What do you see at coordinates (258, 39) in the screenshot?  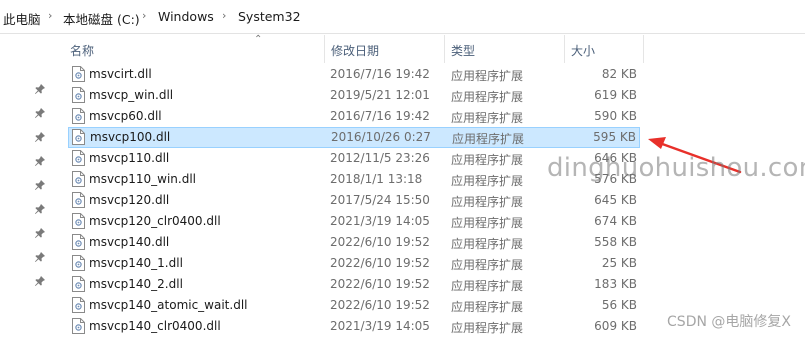 I see `sort-up-icon: ⌃` at bounding box center [258, 39].